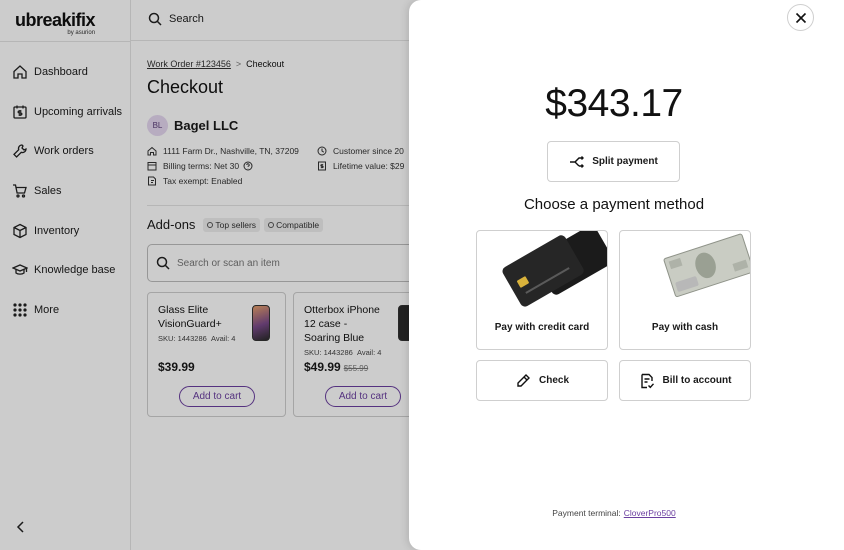 The image size is (844, 550). What do you see at coordinates (523, 380) in the screenshot?
I see `pencil-icon` at bounding box center [523, 380].